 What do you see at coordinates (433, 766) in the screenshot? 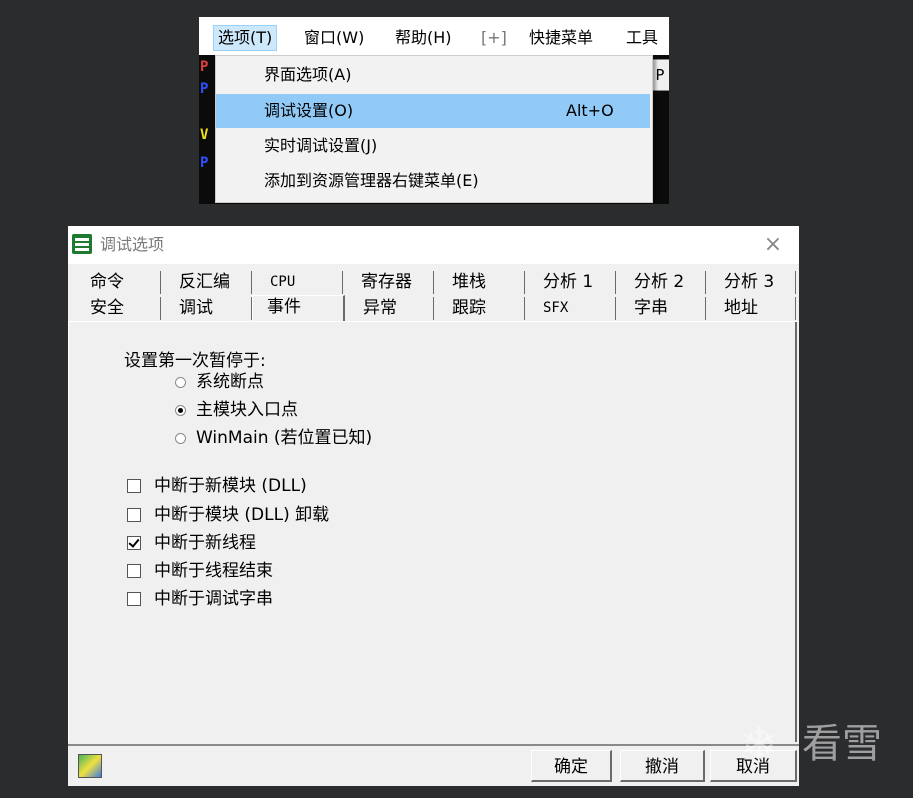
I see `button-bar: 确定 撤消 取消` at bounding box center [433, 766].